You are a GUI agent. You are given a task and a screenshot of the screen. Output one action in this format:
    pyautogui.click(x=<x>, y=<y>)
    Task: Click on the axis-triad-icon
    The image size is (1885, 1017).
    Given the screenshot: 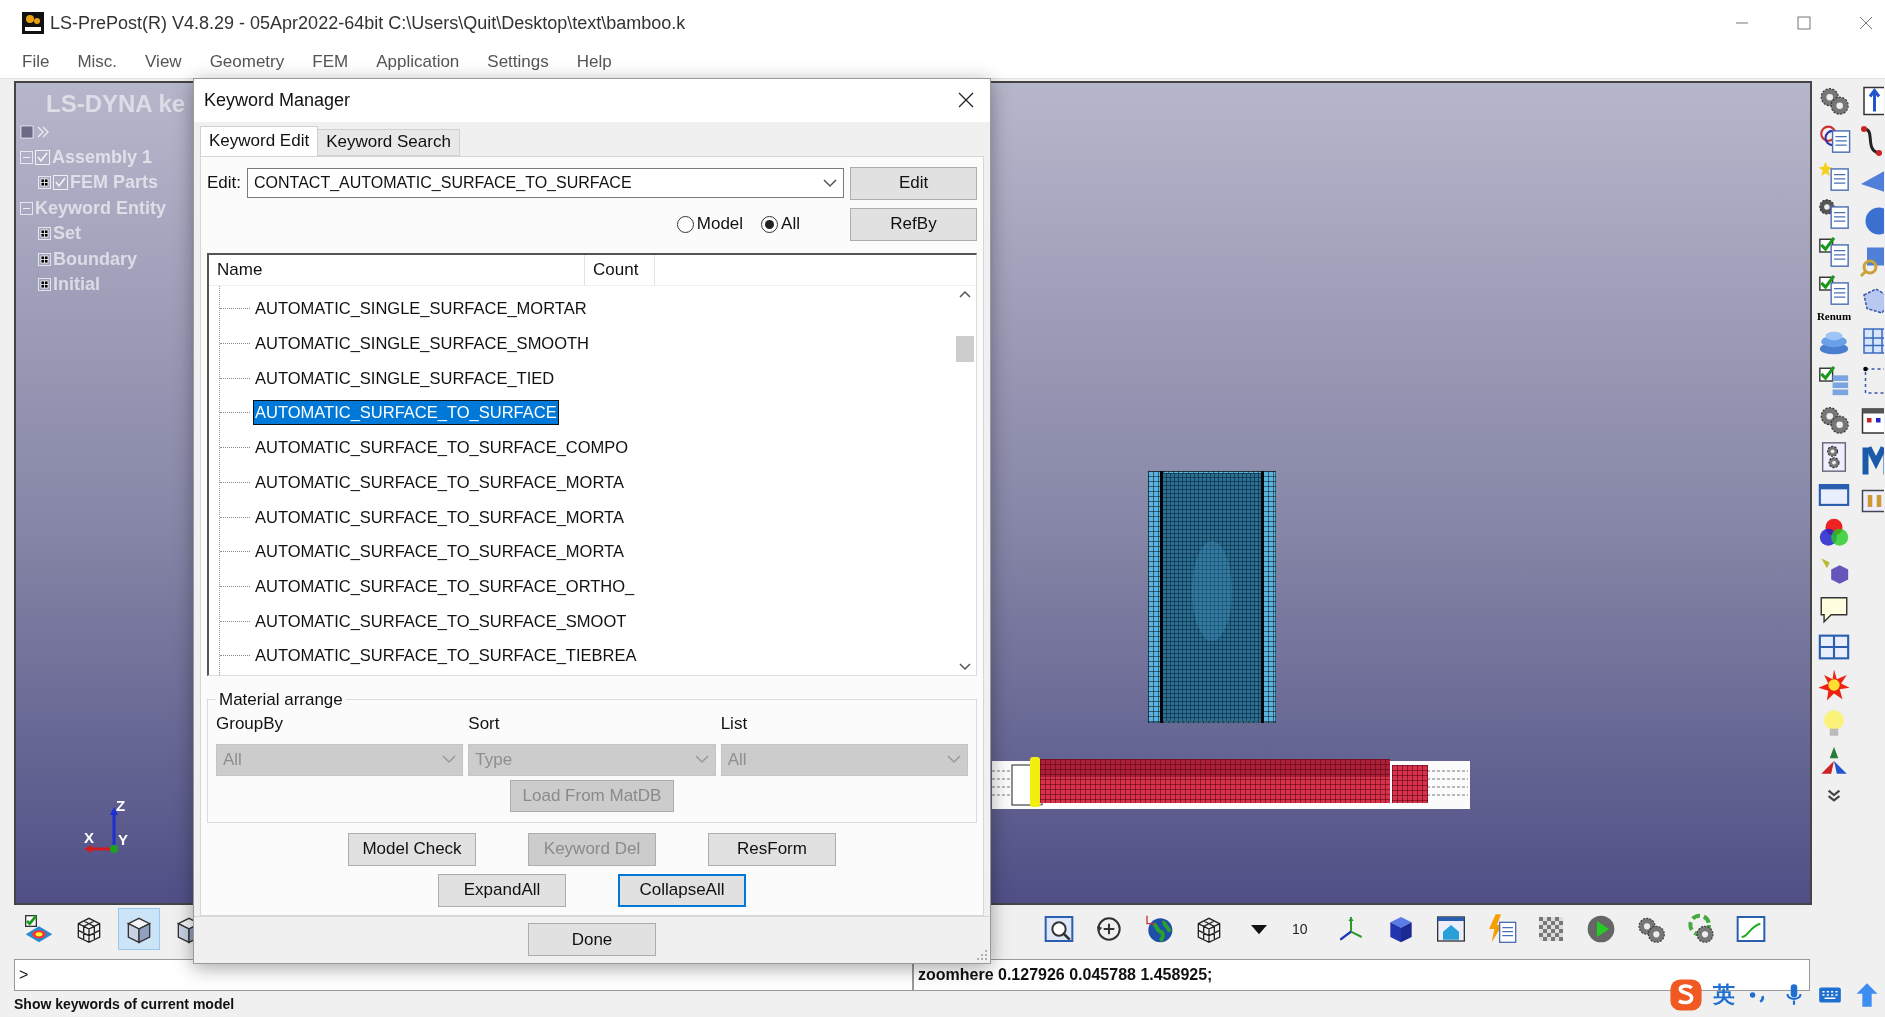 What is the action you would take?
    pyautogui.click(x=101, y=830)
    